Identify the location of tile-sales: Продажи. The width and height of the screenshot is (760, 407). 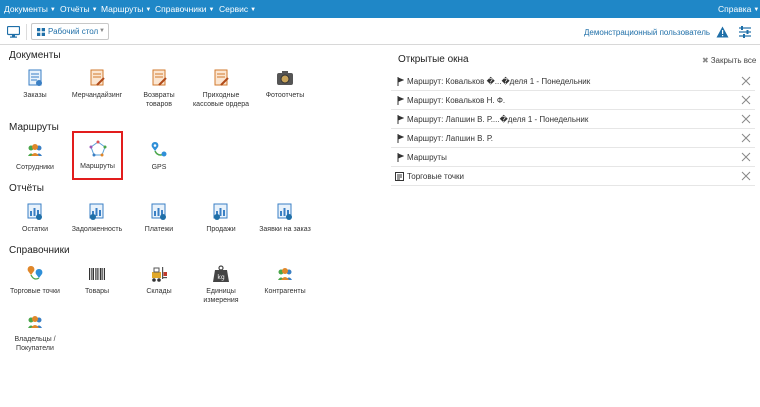
(221, 218).